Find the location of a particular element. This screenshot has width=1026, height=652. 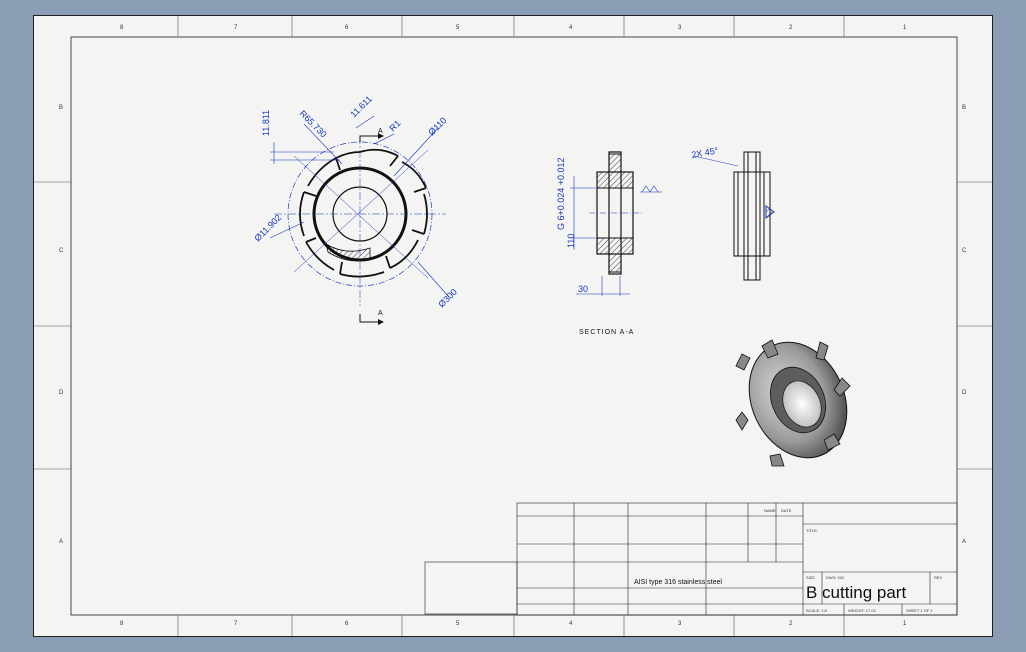

zone-label-bottom: 8 is located at coordinates (122, 624).